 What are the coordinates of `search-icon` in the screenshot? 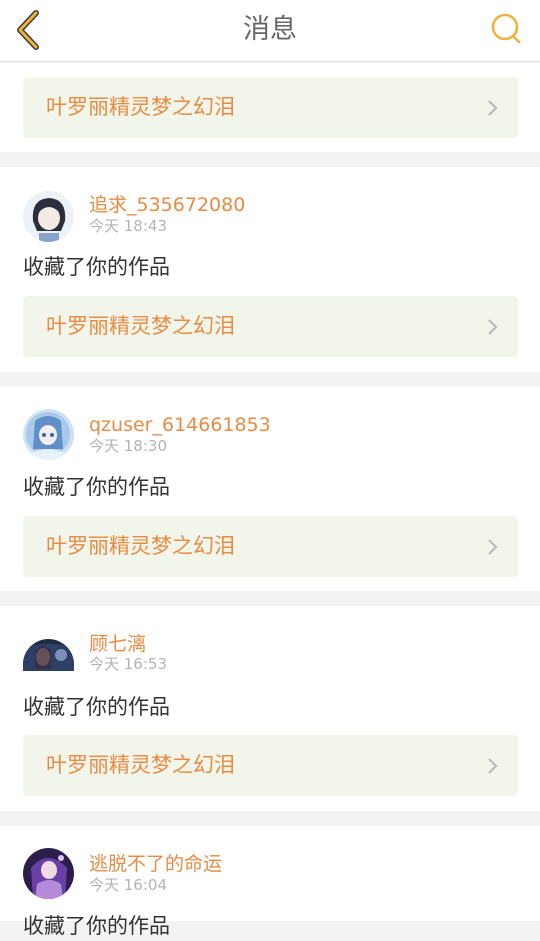 It's located at (506, 28).